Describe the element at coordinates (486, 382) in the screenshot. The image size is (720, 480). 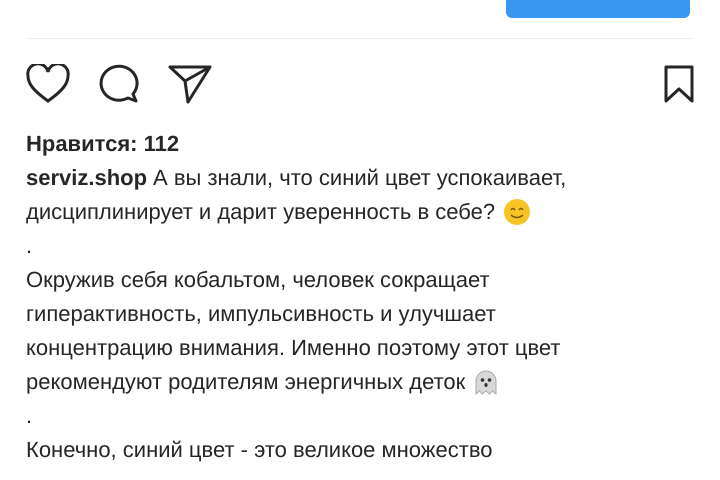
I see `ghost-icon` at that location.